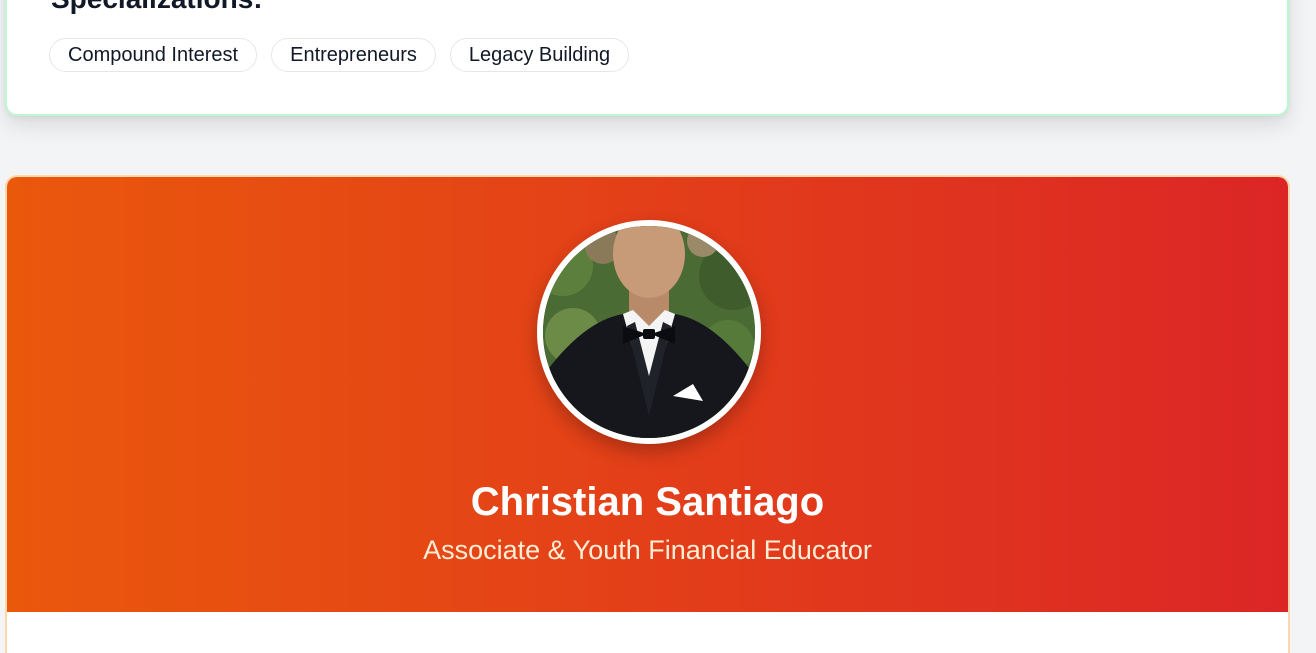 Image resolution: width=1316 pixels, height=653 pixels. I want to click on avatar, so click(649, 332).